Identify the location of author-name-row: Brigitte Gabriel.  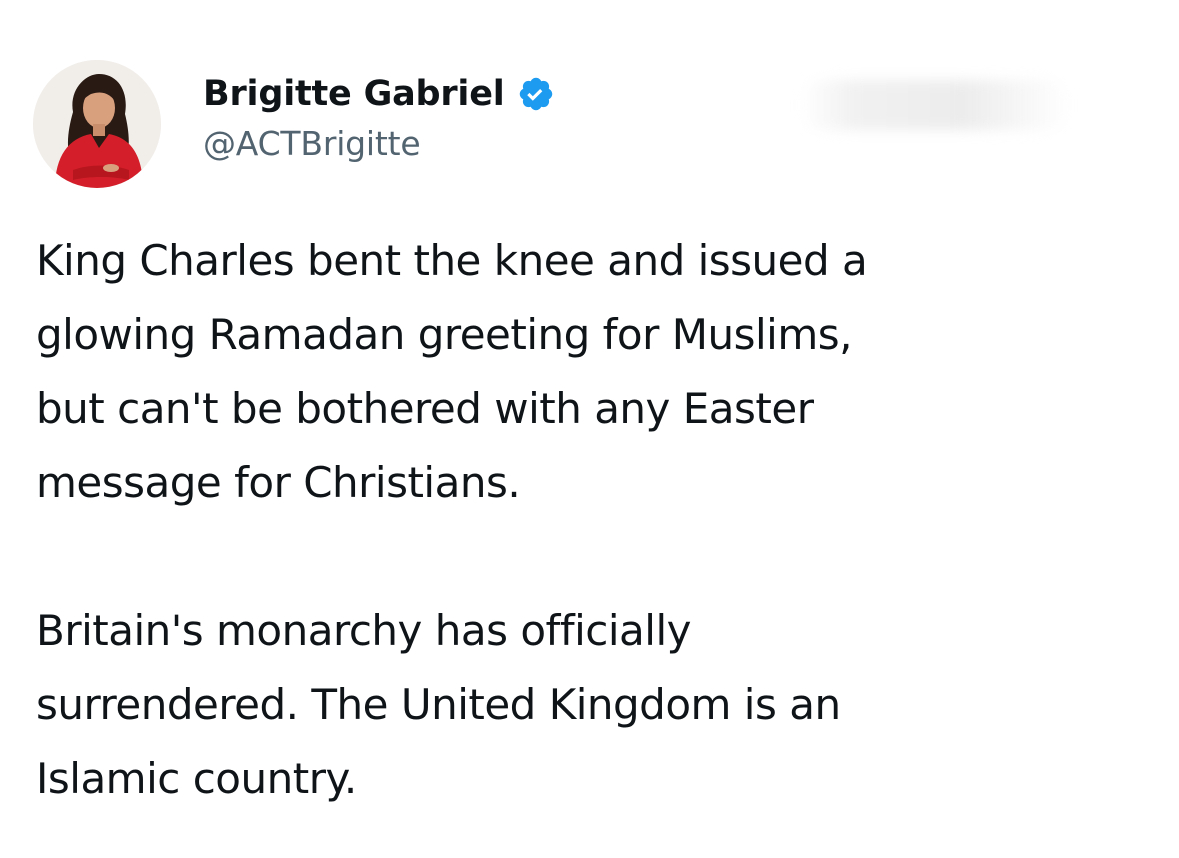
(379, 94).